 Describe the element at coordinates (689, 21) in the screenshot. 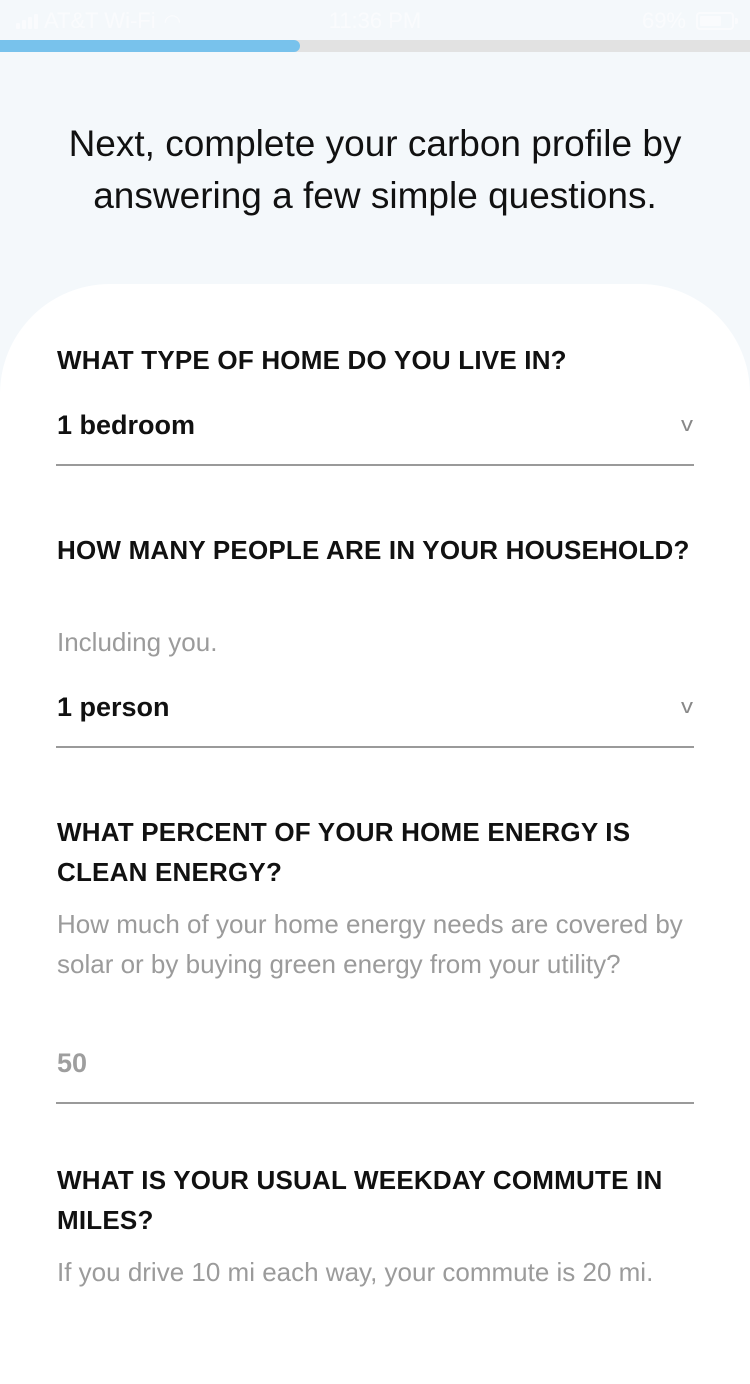

I see `status-right: 69%` at that location.